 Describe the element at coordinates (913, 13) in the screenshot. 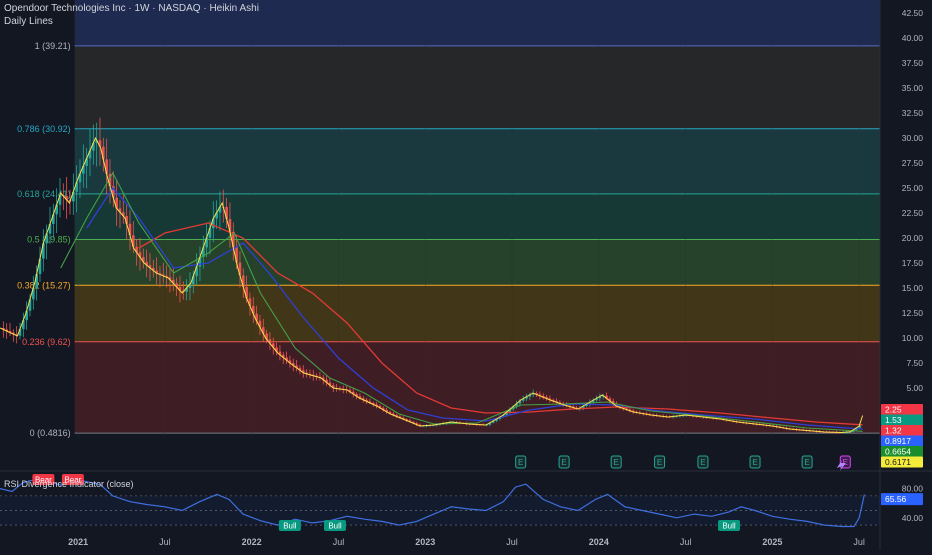

I see `y-tick-label: 42.50` at that location.